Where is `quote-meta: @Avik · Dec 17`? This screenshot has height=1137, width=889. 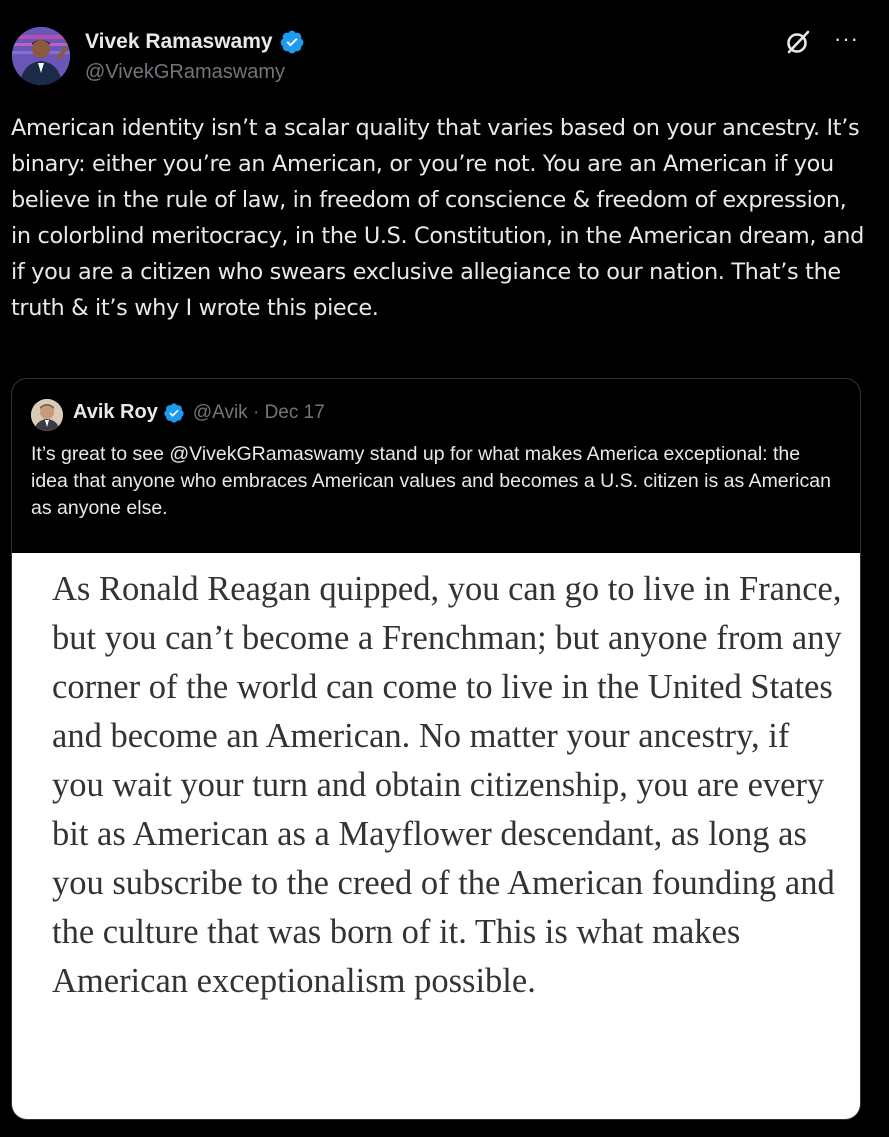 quote-meta: @Avik · Dec 17 is located at coordinates (259, 413).